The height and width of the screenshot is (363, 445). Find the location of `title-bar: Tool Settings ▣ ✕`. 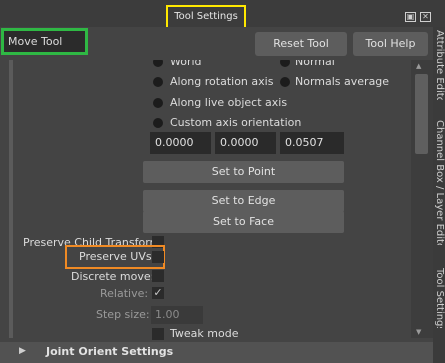

title-bar: Tool Settings ▣ ✕ is located at coordinates (222, 14).